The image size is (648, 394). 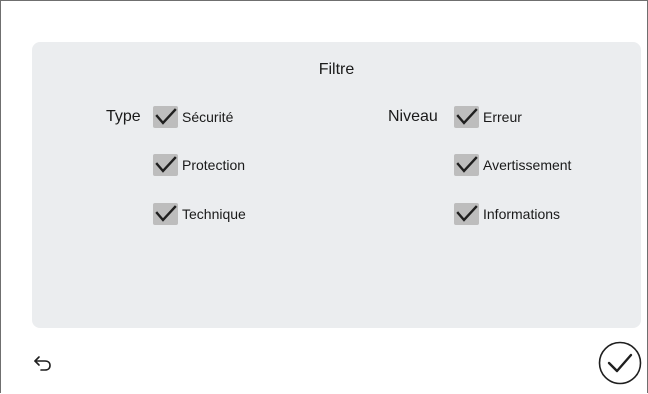 I want to click on checkbox-technique: Technique, so click(x=199, y=214).